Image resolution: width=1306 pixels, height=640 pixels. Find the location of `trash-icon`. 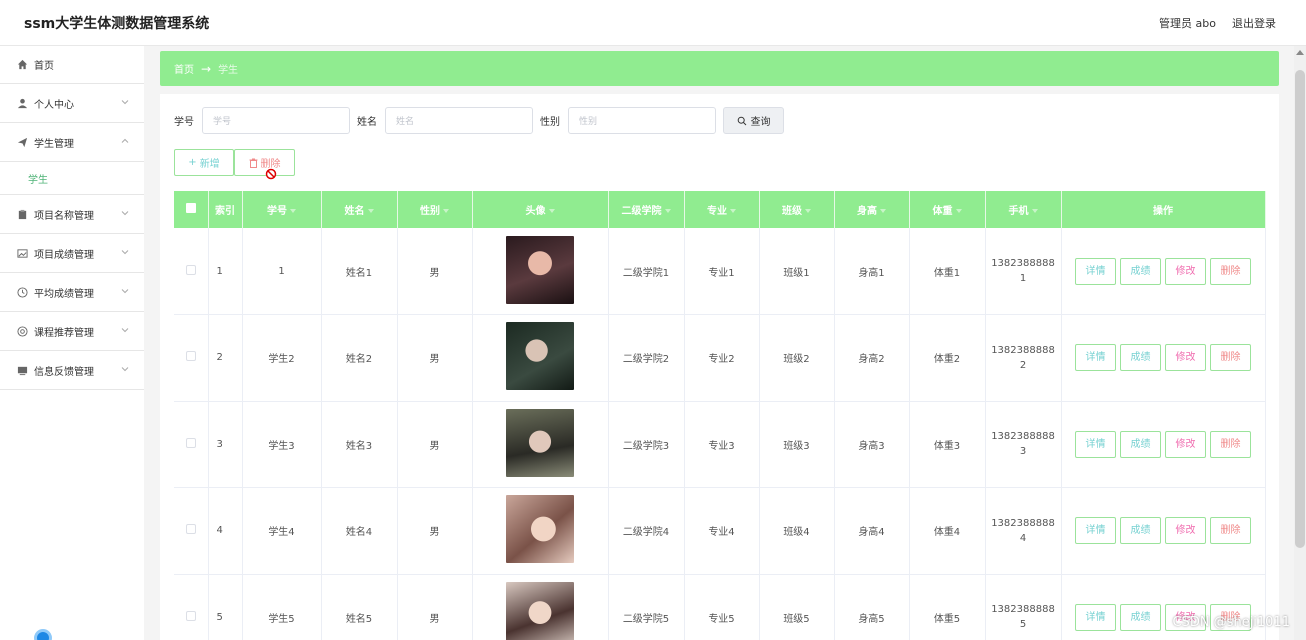

trash-icon is located at coordinates (253, 163).